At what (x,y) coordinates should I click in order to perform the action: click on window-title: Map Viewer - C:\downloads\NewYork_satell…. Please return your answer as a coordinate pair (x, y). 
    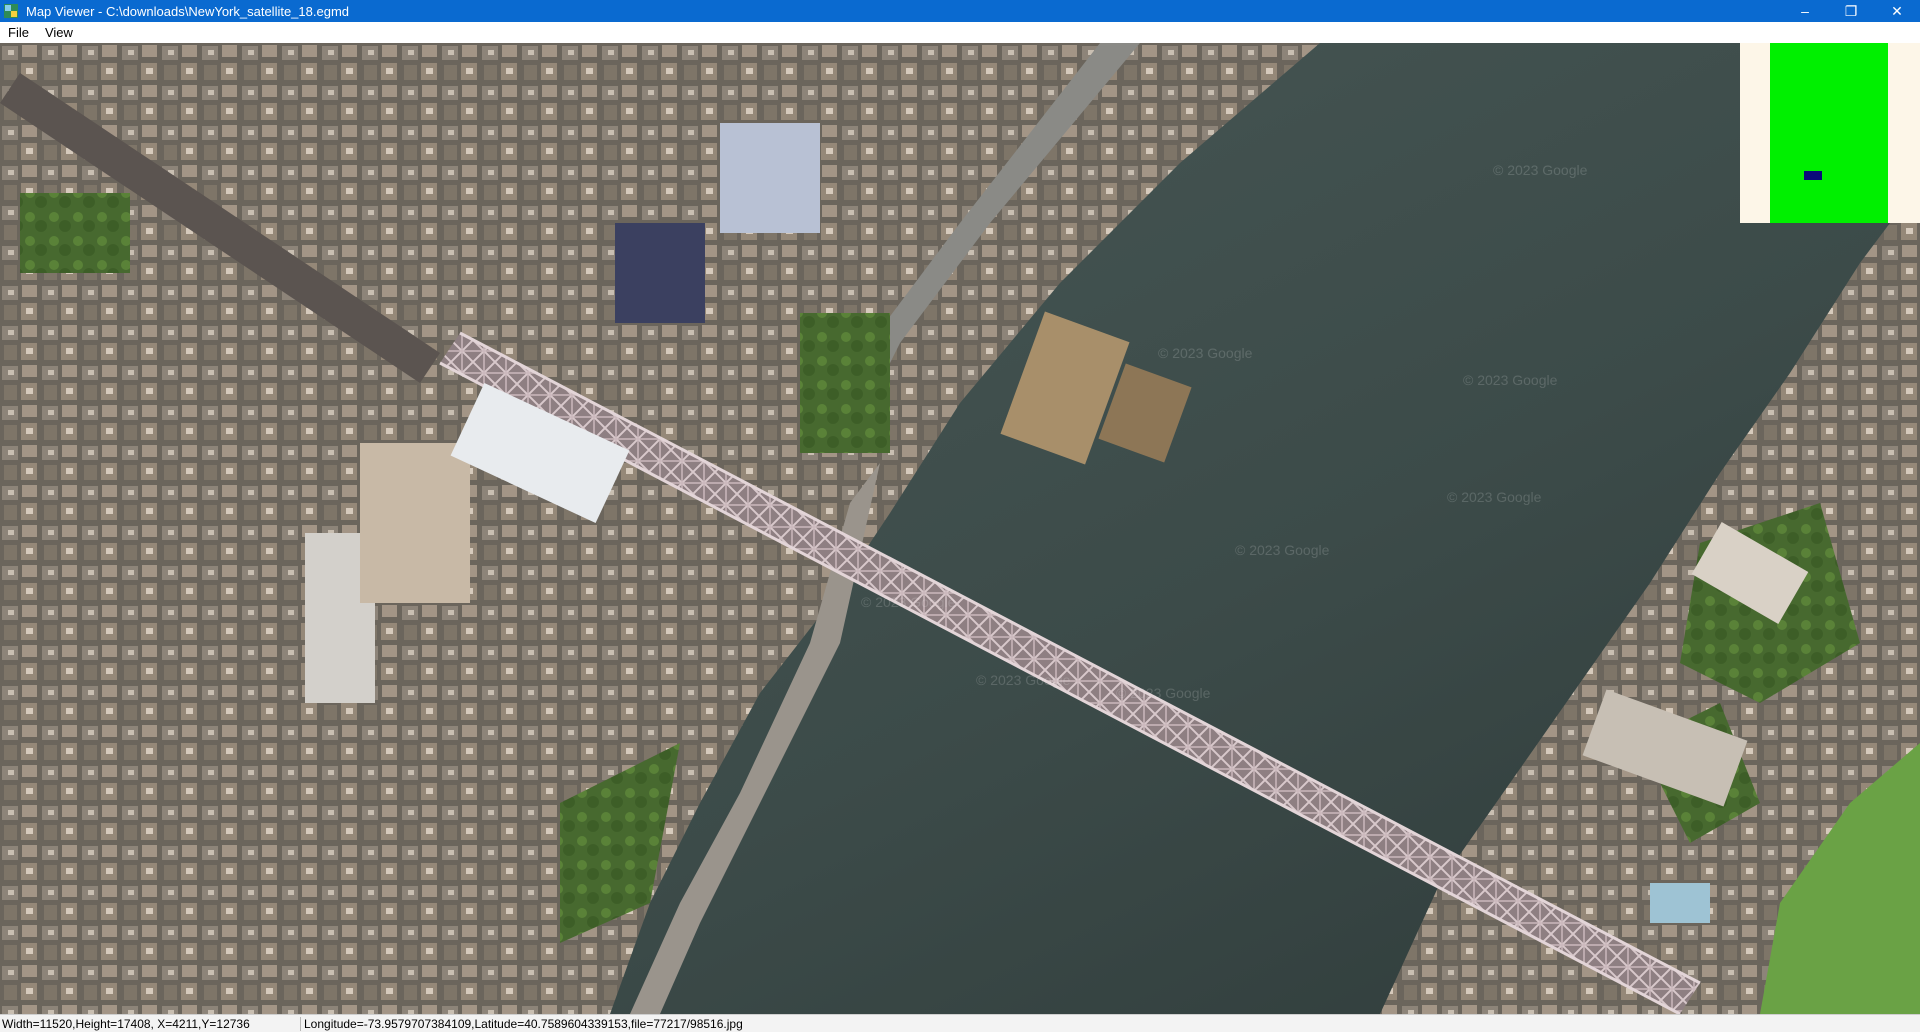
    Looking at the image, I should click on (188, 11).